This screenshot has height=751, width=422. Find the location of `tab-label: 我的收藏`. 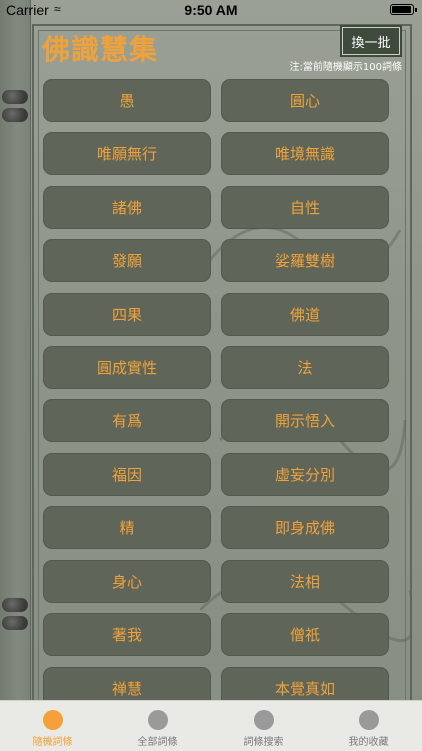

tab-label: 我的收藏 is located at coordinates (368, 742).